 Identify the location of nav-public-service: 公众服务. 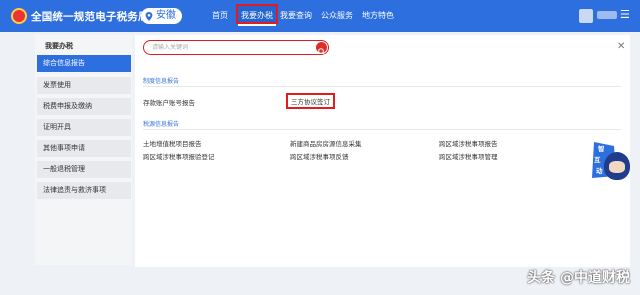
(337, 15).